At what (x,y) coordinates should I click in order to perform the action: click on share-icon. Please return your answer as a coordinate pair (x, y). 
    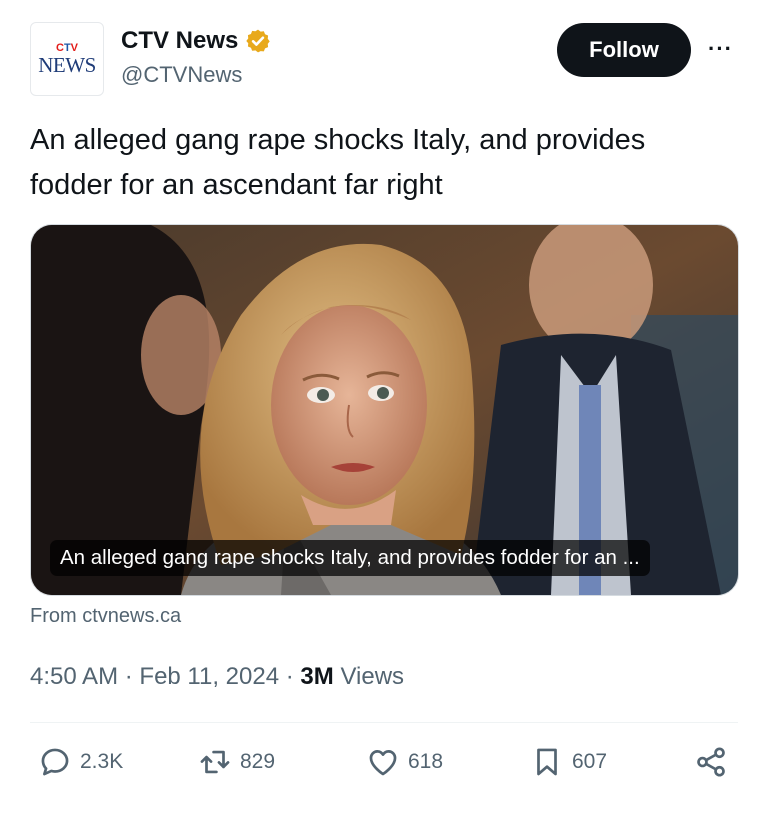
    Looking at the image, I should click on (711, 762).